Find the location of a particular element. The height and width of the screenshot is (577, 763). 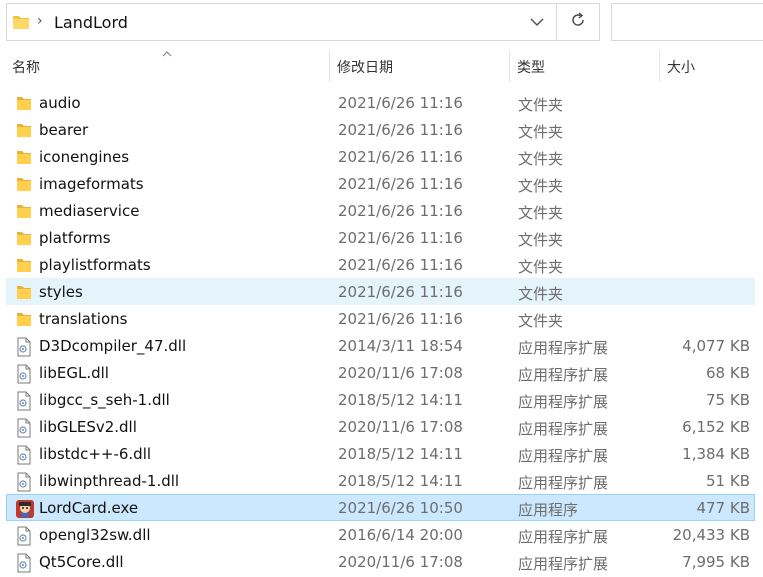

file-name: libgcc_s_seh-1.dll is located at coordinates (104, 400).